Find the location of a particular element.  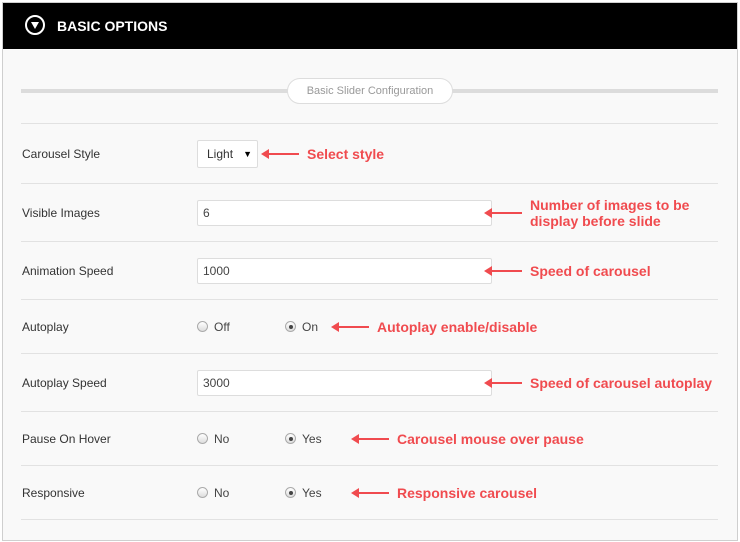

annotation: Responsive carousel is located at coordinates (444, 493).